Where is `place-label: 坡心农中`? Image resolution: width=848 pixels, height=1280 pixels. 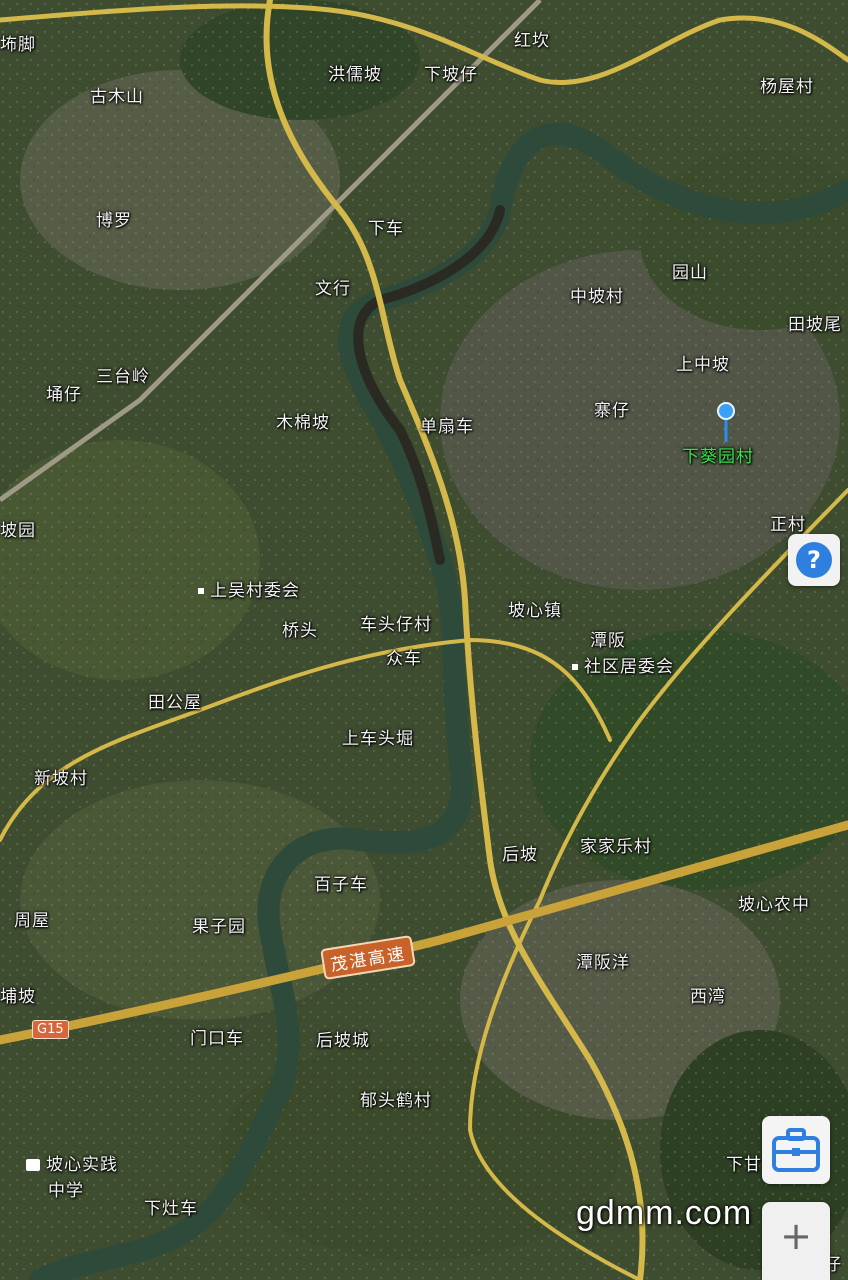 place-label: 坡心农中 is located at coordinates (774, 905).